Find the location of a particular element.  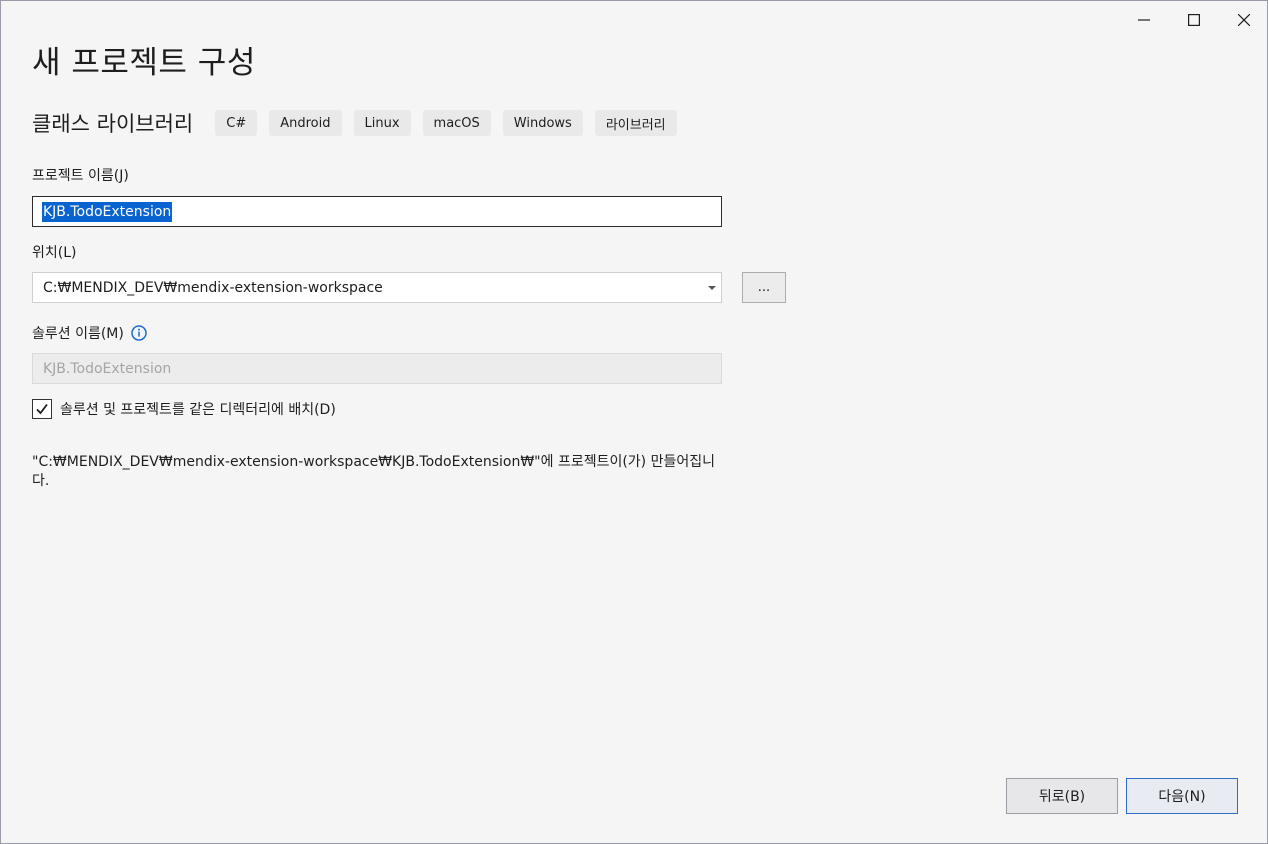

same-directory-checkbox is located at coordinates (42, 409).